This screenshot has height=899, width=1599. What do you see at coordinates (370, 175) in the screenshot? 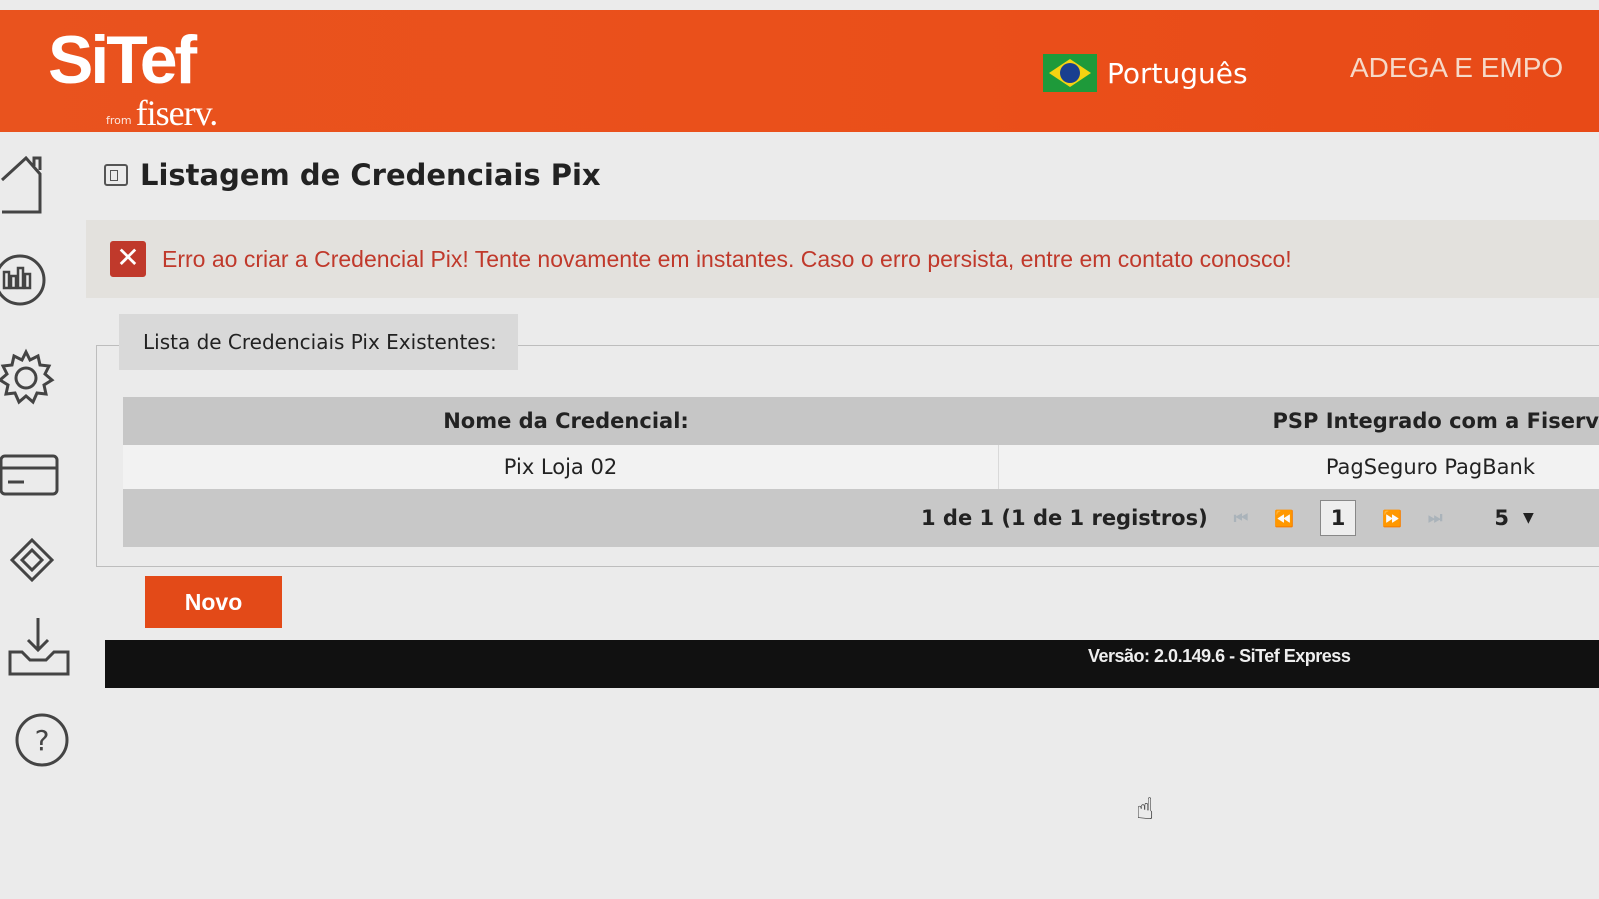
I see `page-title: Listagem de Credenciais Pix` at bounding box center [370, 175].